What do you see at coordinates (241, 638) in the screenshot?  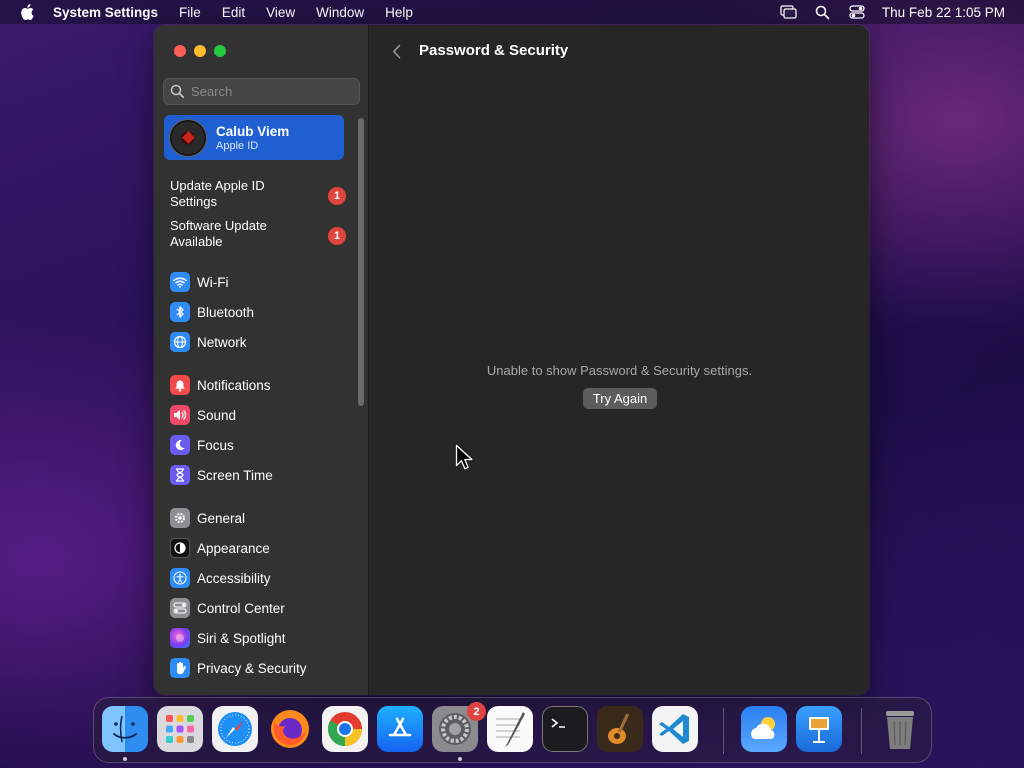 I see `sidebar-item-label: Siri & Spotlight` at bounding box center [241, 638].